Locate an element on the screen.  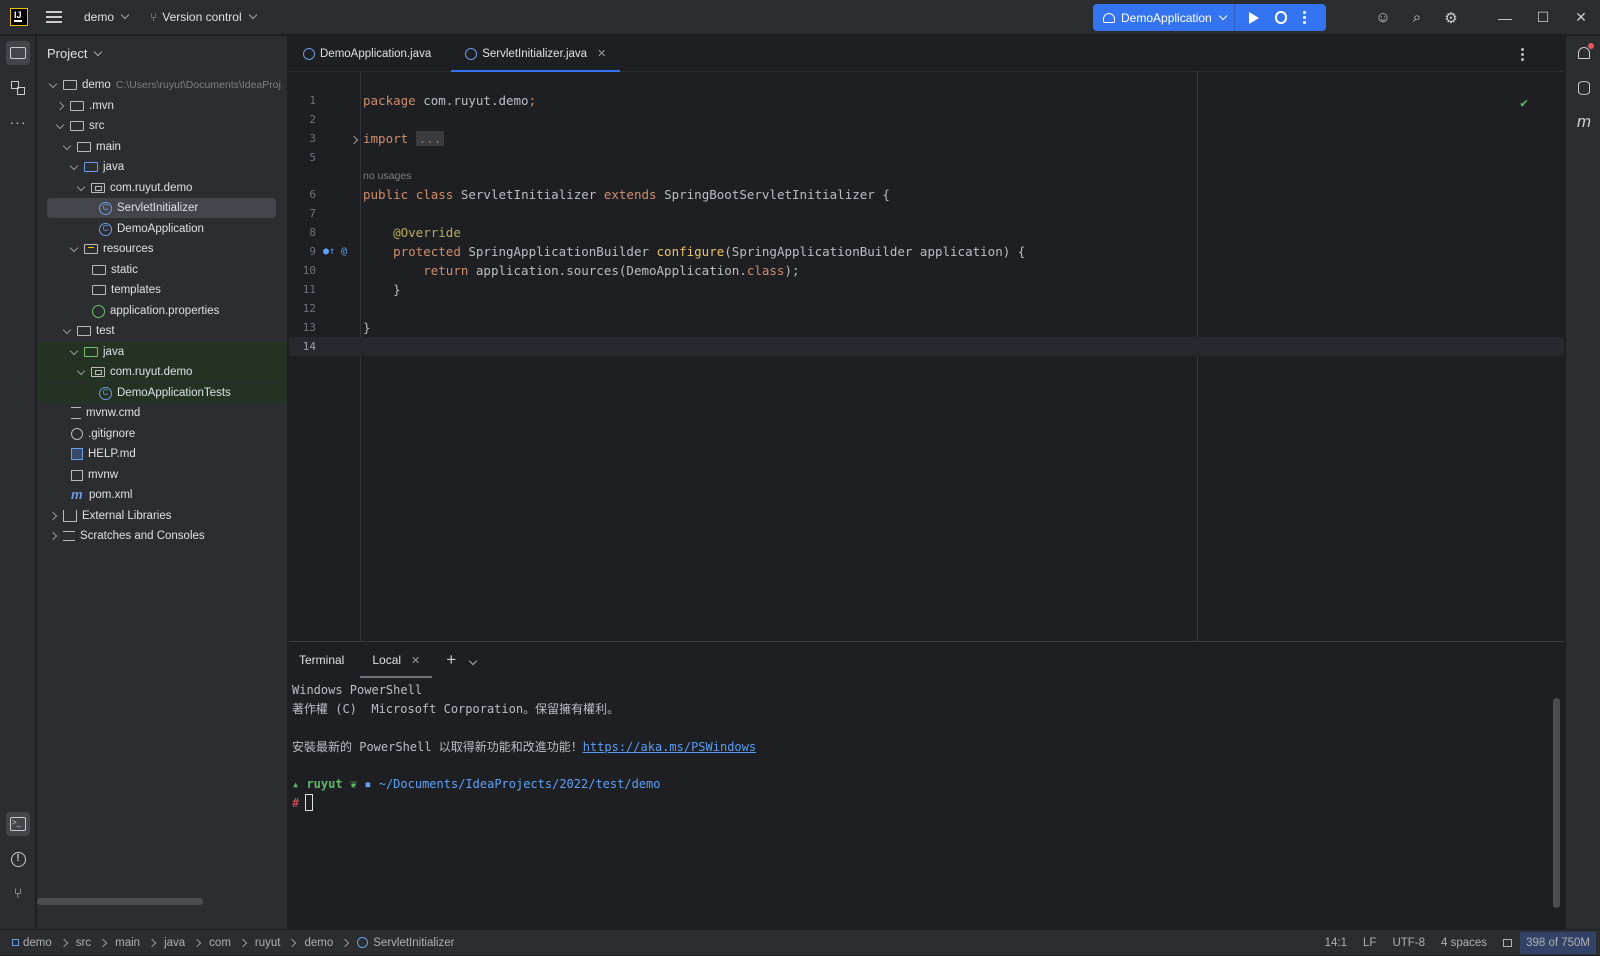
maven-icon: m is located at coordinates (1584, 121).